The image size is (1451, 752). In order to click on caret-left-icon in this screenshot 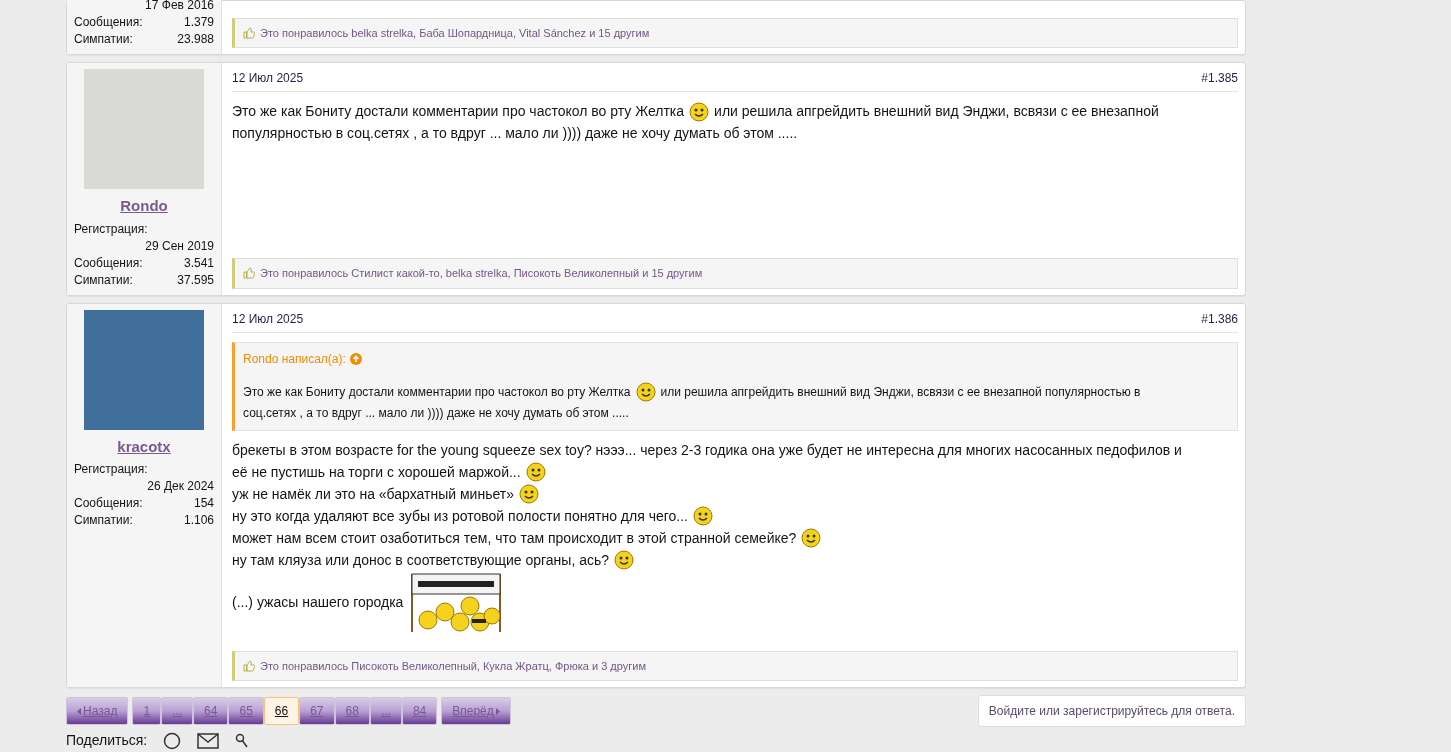, I will do `click(79, 711)`.